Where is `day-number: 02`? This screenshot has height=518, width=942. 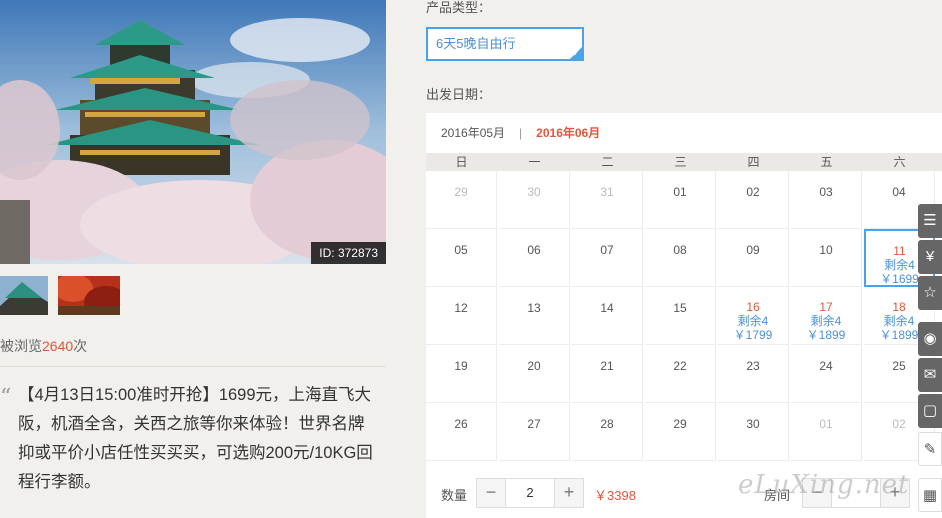
day-number: 02 is located at coordinates (753, 192).